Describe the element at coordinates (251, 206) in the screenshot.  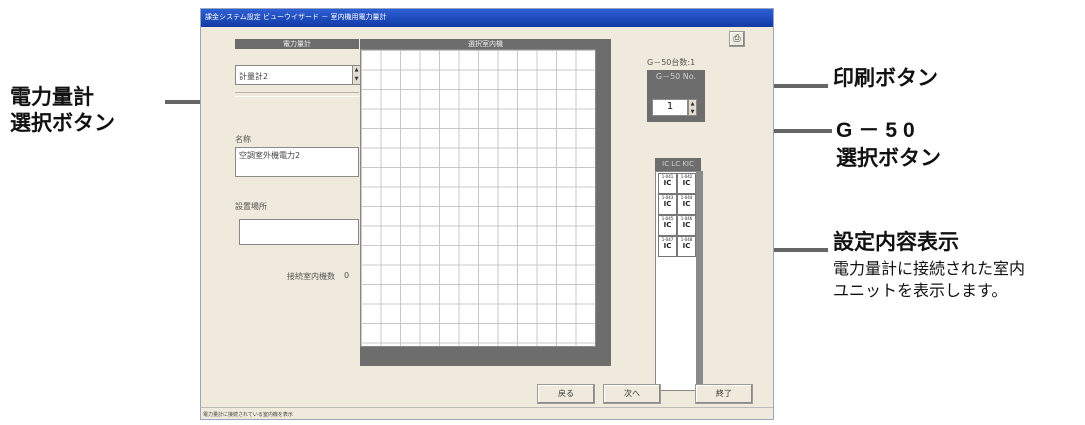
I see `location-label: 設置場所` at that location.